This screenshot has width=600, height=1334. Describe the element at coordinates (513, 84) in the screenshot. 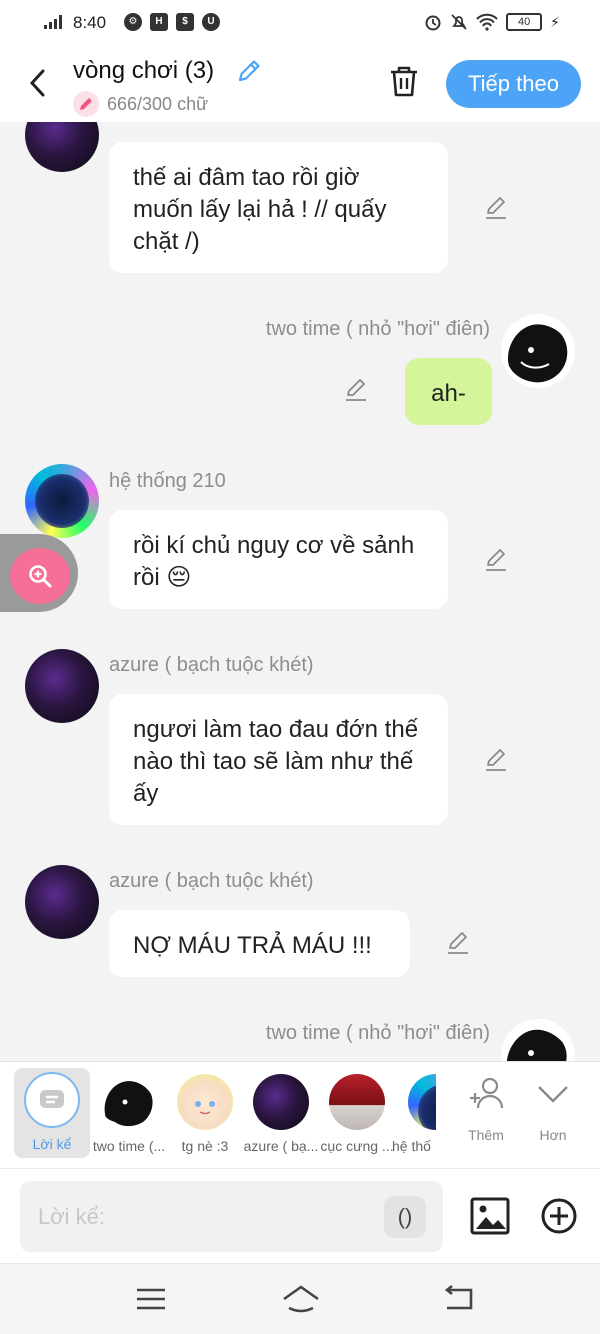

I see `next-button: Tiếp theo` at that location.